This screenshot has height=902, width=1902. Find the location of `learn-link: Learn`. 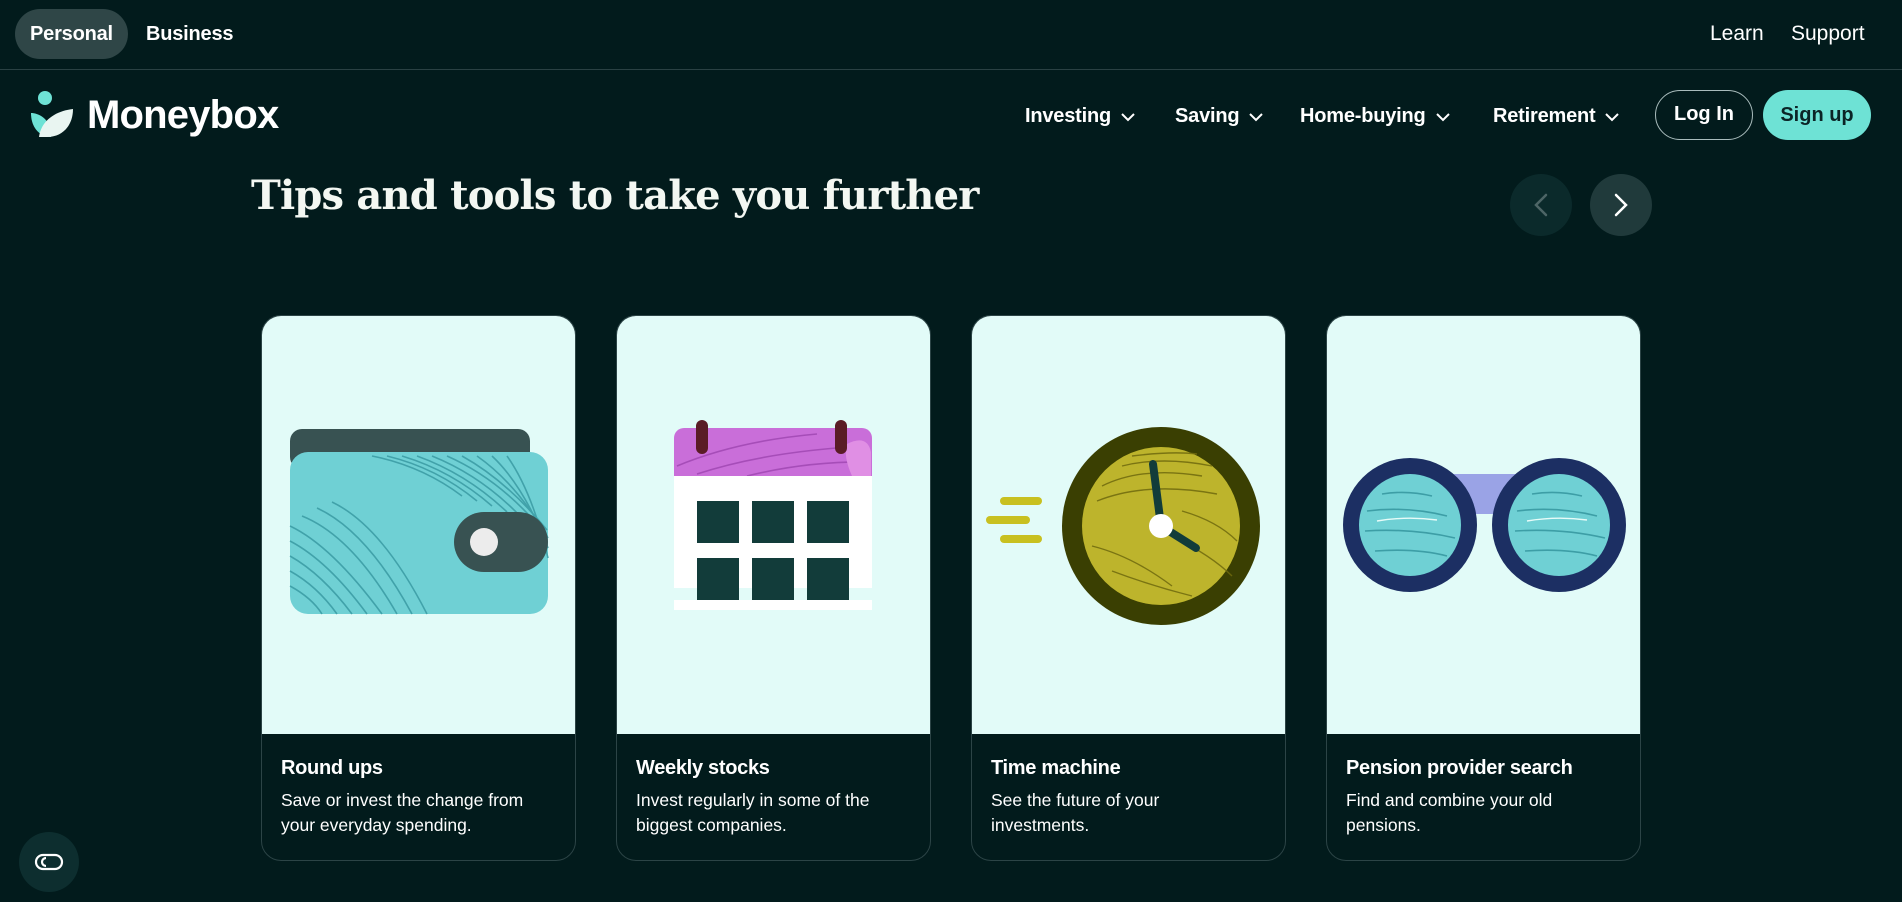

learn-link: Learn is located at coordinates (1737, 34).